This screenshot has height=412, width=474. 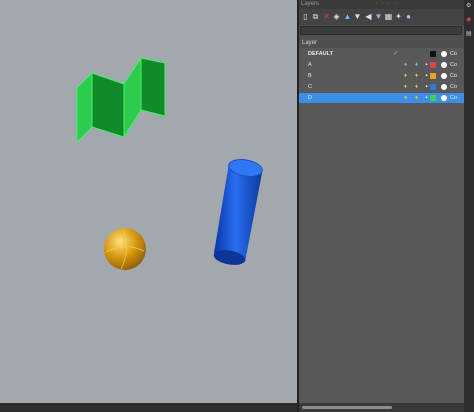 I want to click on side-dock-strip: ⚙ ◉ ▤, so click(x=469, y=206).